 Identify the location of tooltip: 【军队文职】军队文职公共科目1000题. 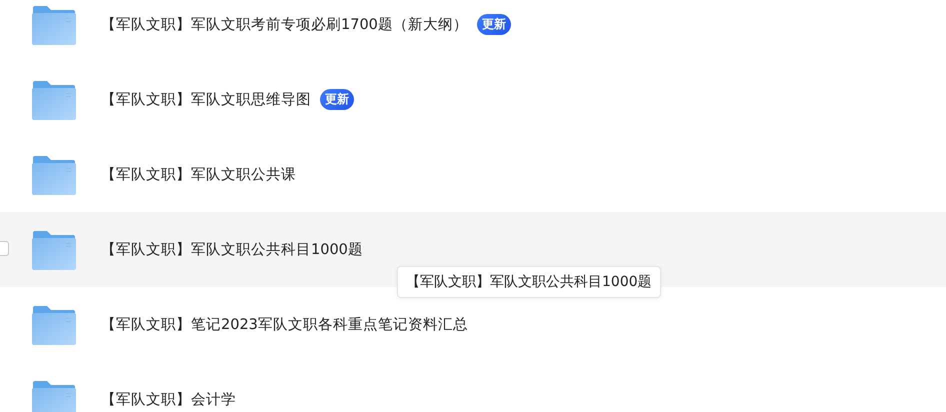
(529, 282).